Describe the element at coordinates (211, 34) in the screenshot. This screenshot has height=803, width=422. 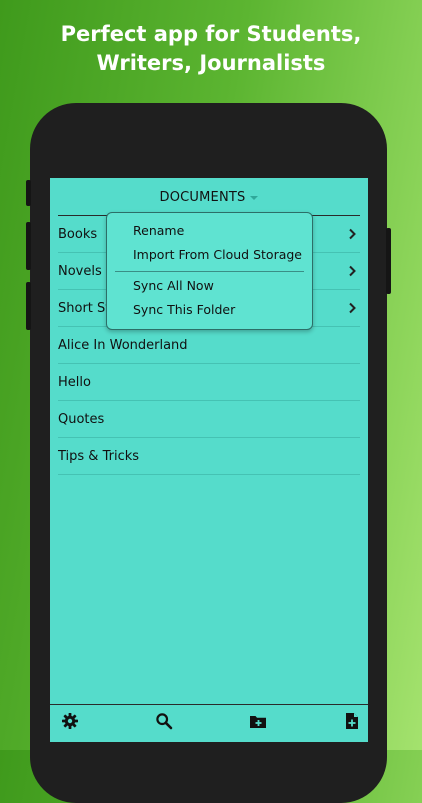
I see `promo-line-1: Perfect app for Students,` at that location.